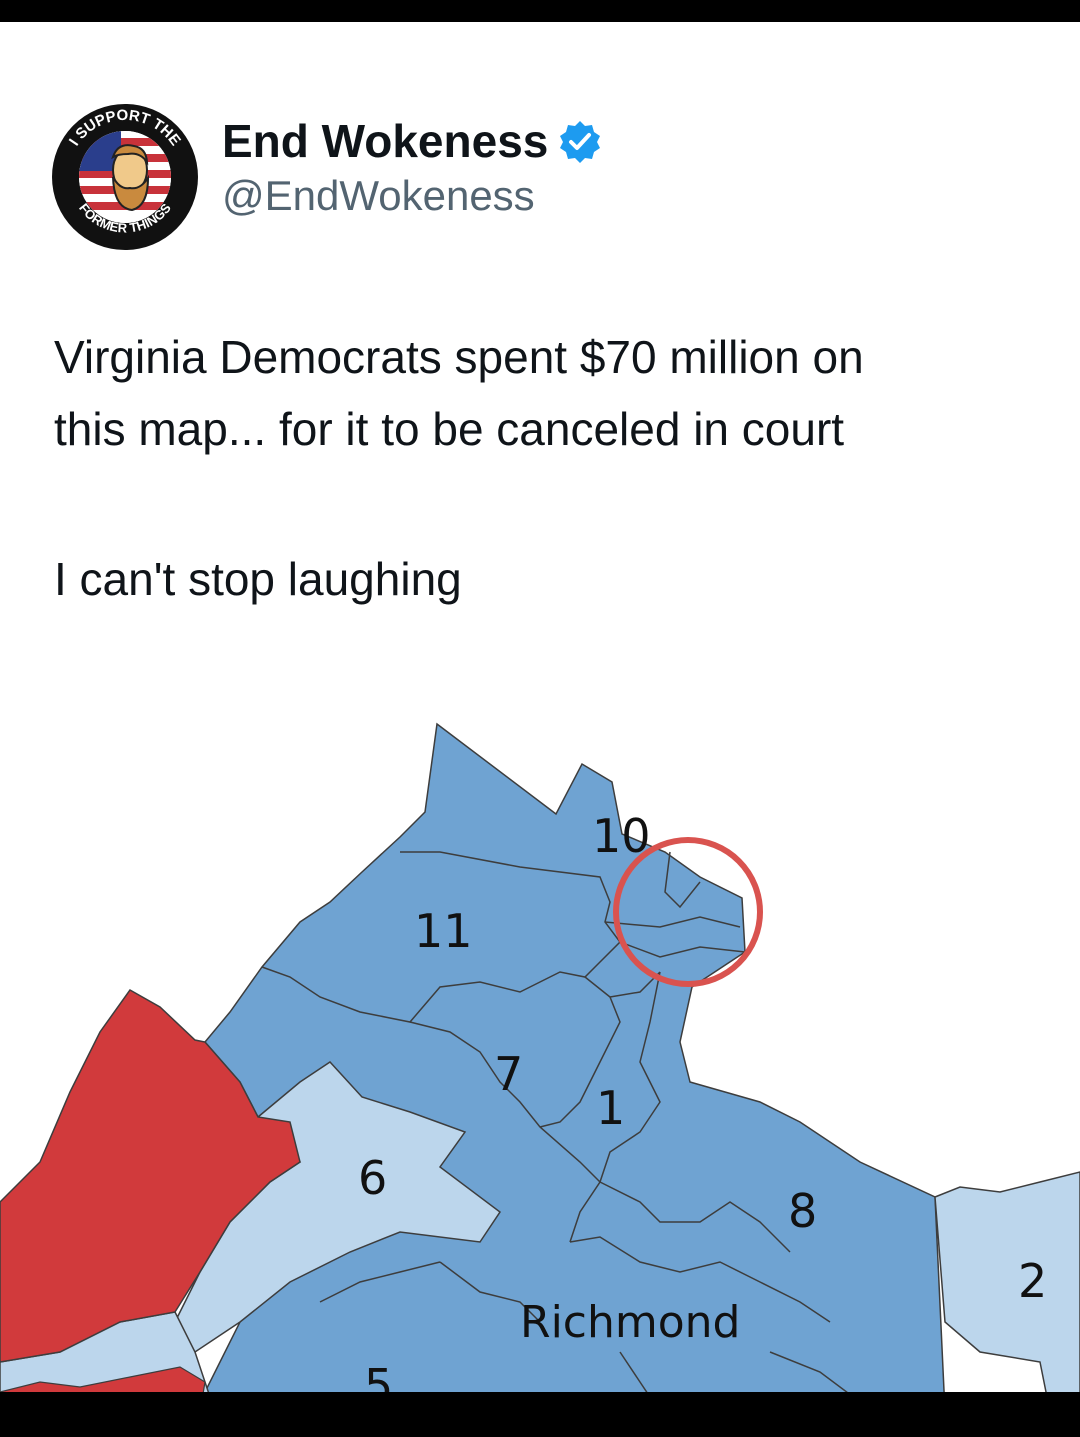 Image resolution: width=1080 pixels, height=1437 pixels. I want to click on user-handle: @EndWokeness, so click(378, 196).